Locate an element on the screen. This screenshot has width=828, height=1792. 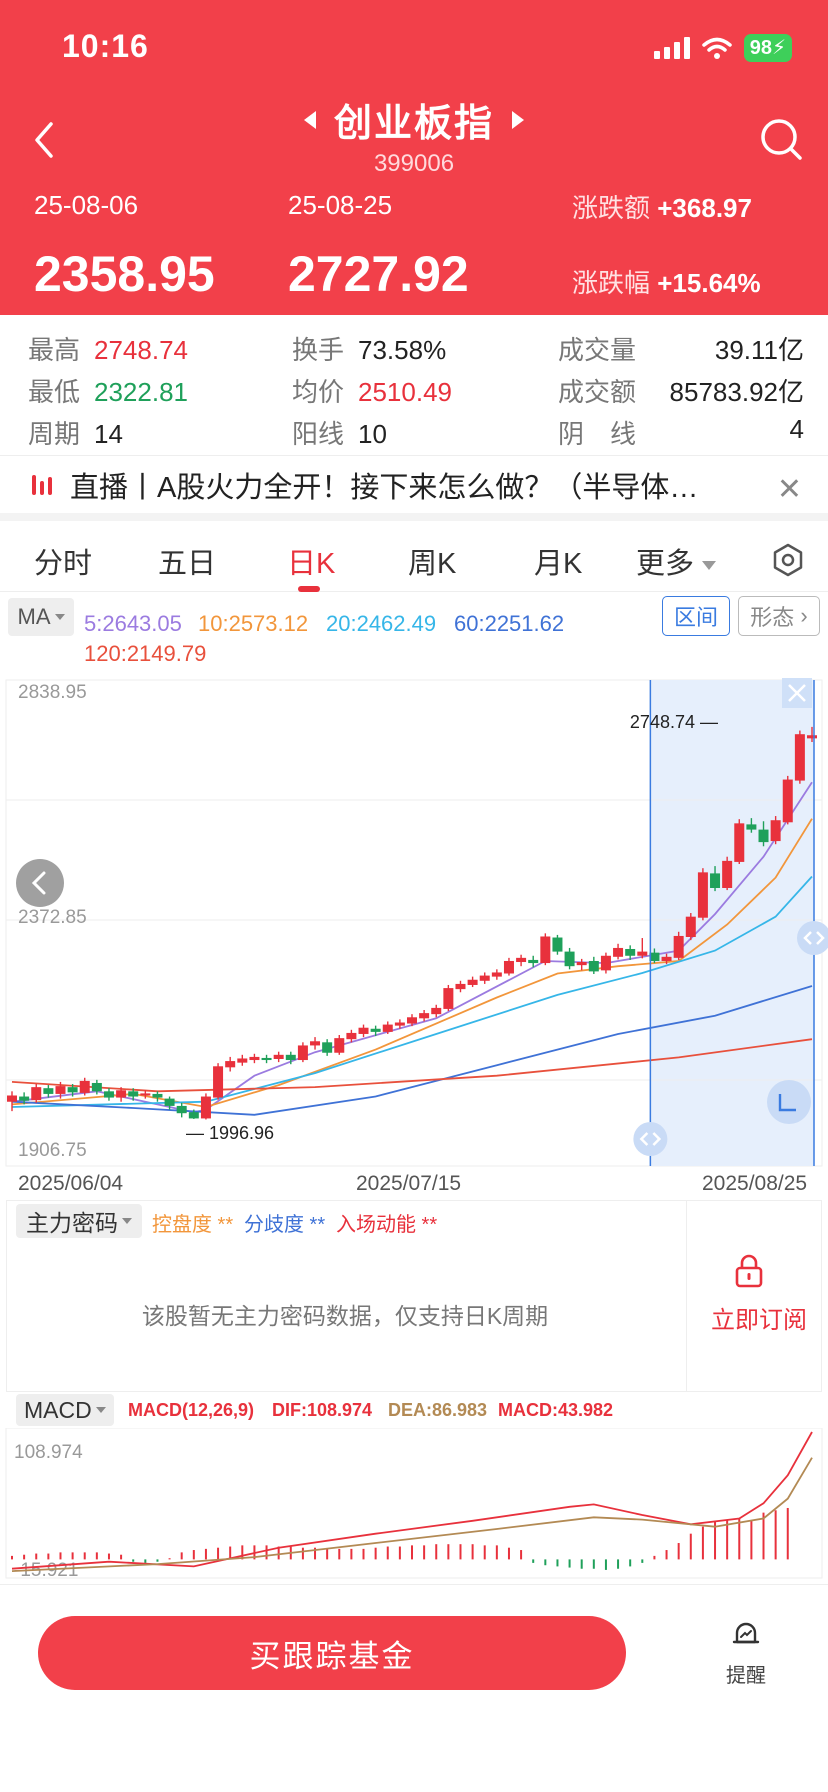
range-left-handle is located at coordinates (650, 1139).